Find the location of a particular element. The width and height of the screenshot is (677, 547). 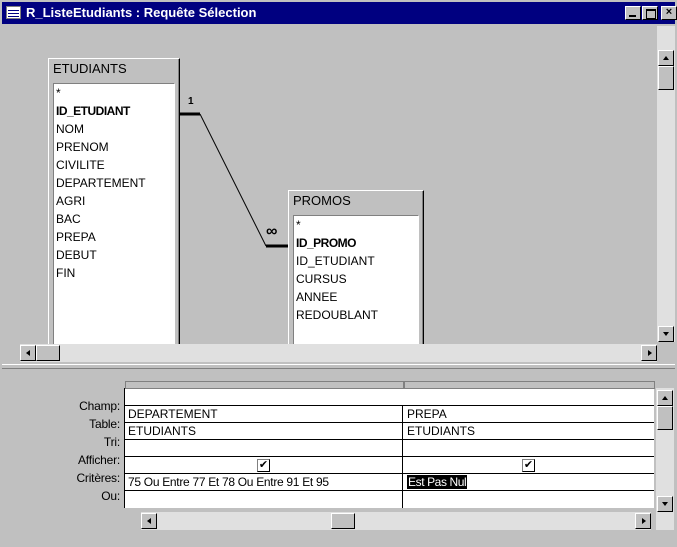

cell-field: PREPA is located at coordinates (529, 414).